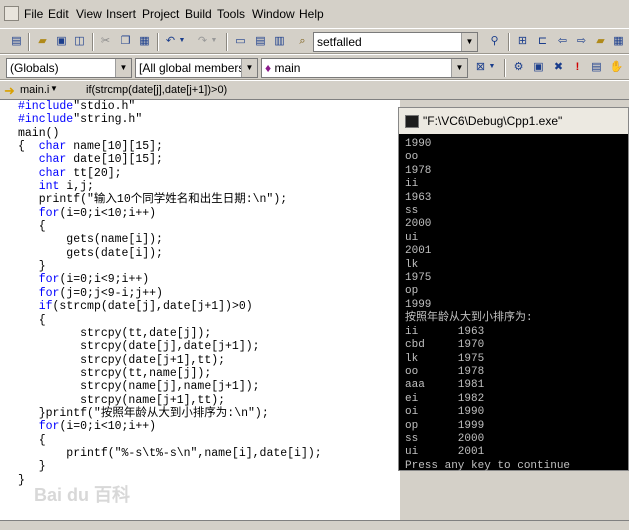 Image resolution: width=629 pixels, height=530 pixels. Describe the element at coordinates (302, 41) in the screenshot. I see `find-in-files-icon: ⌕` at that location.